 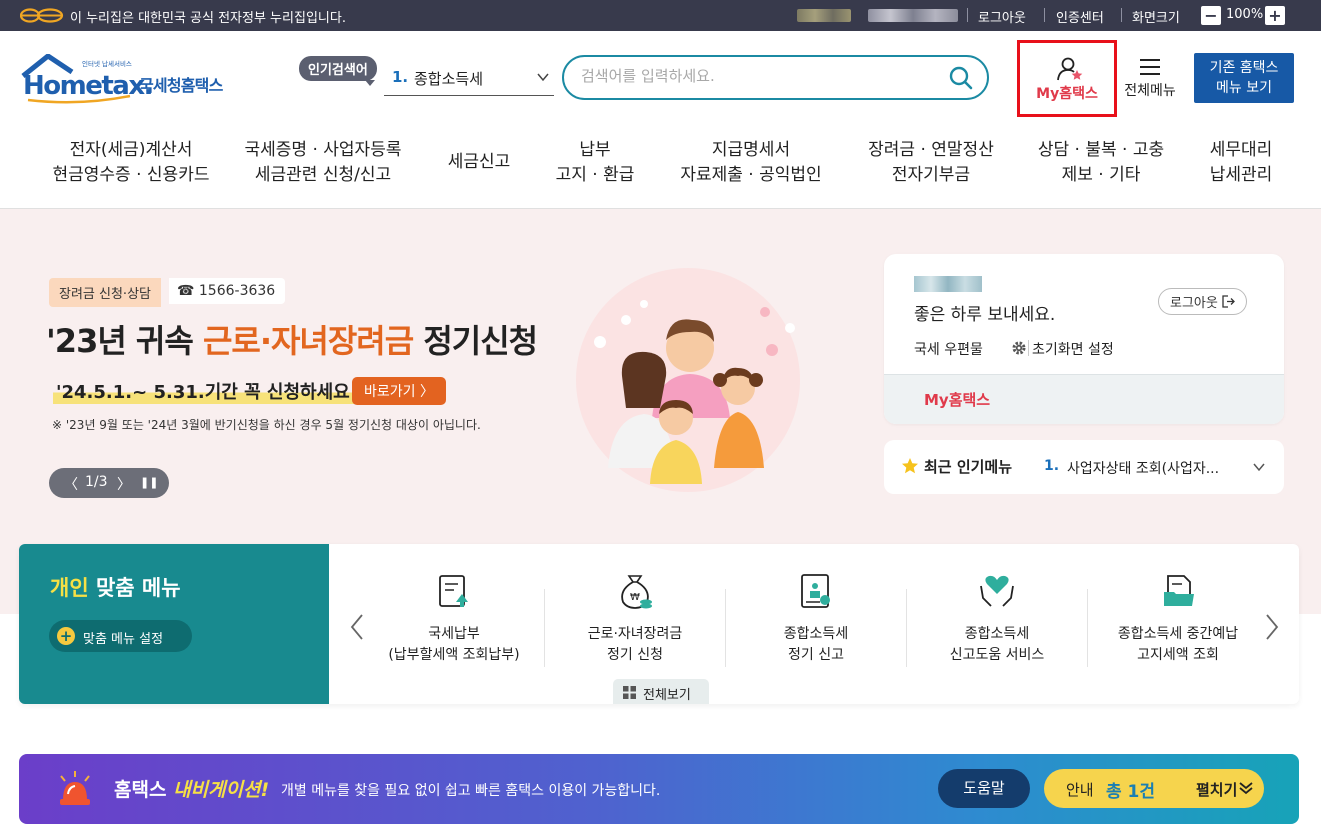 What do you see at coordinates (1019, 348) in the screenshot?
I see `gear-icon` at bounding box center [1019, 348].